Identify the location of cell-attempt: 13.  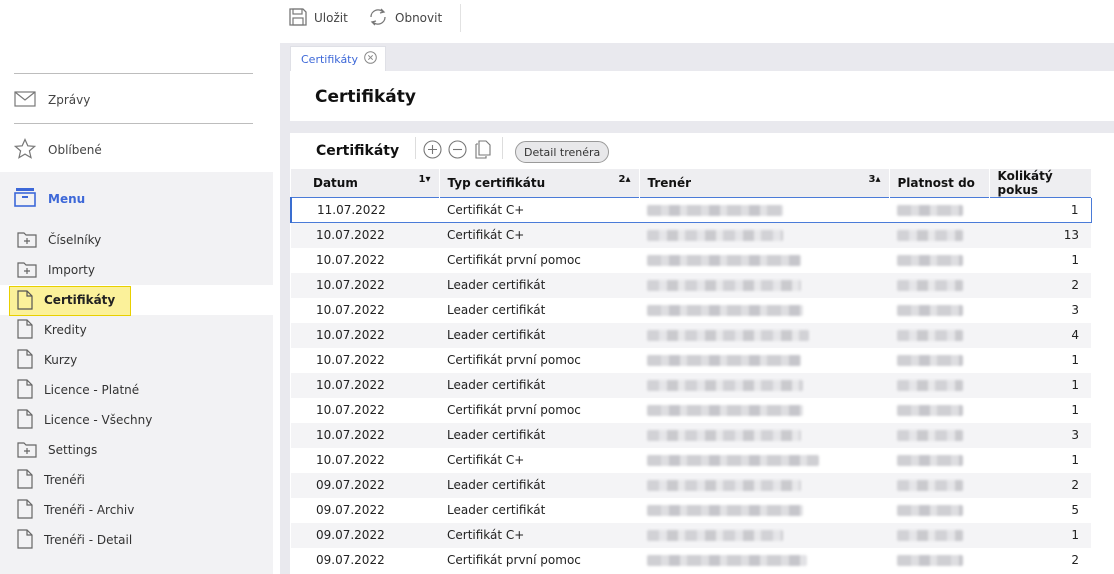
(1040, 235).